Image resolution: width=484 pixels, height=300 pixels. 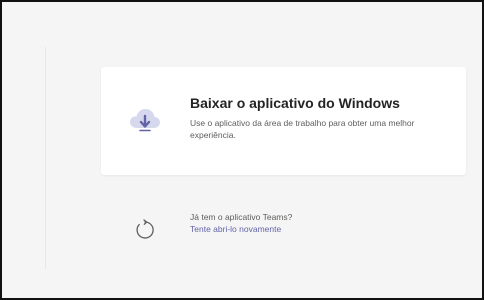 What do you see at coordinates (145, 120) in the screenshot?
I see `cloud-download-icon` at bounding box center [145, 120].